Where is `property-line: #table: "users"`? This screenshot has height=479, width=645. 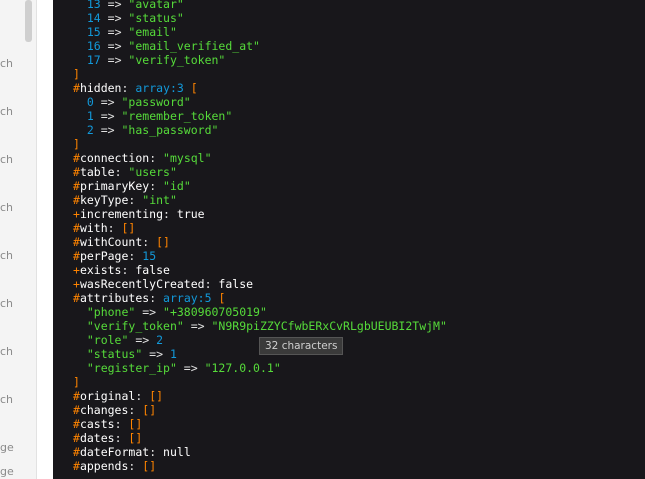
property-line: #table: "users" is located at coordinates (125, 172).